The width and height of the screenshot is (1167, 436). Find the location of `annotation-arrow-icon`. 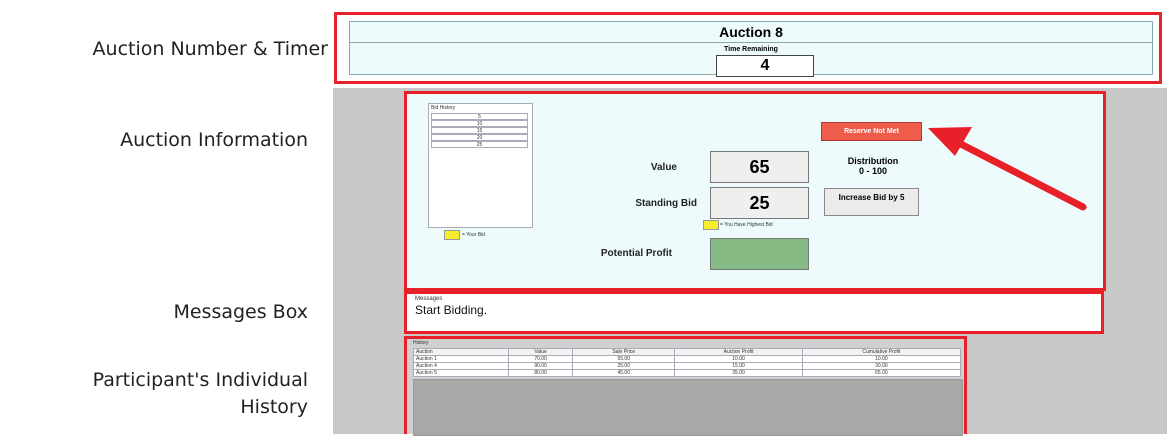

annotation-arrow-icon is located at coordinates (1007, 169).